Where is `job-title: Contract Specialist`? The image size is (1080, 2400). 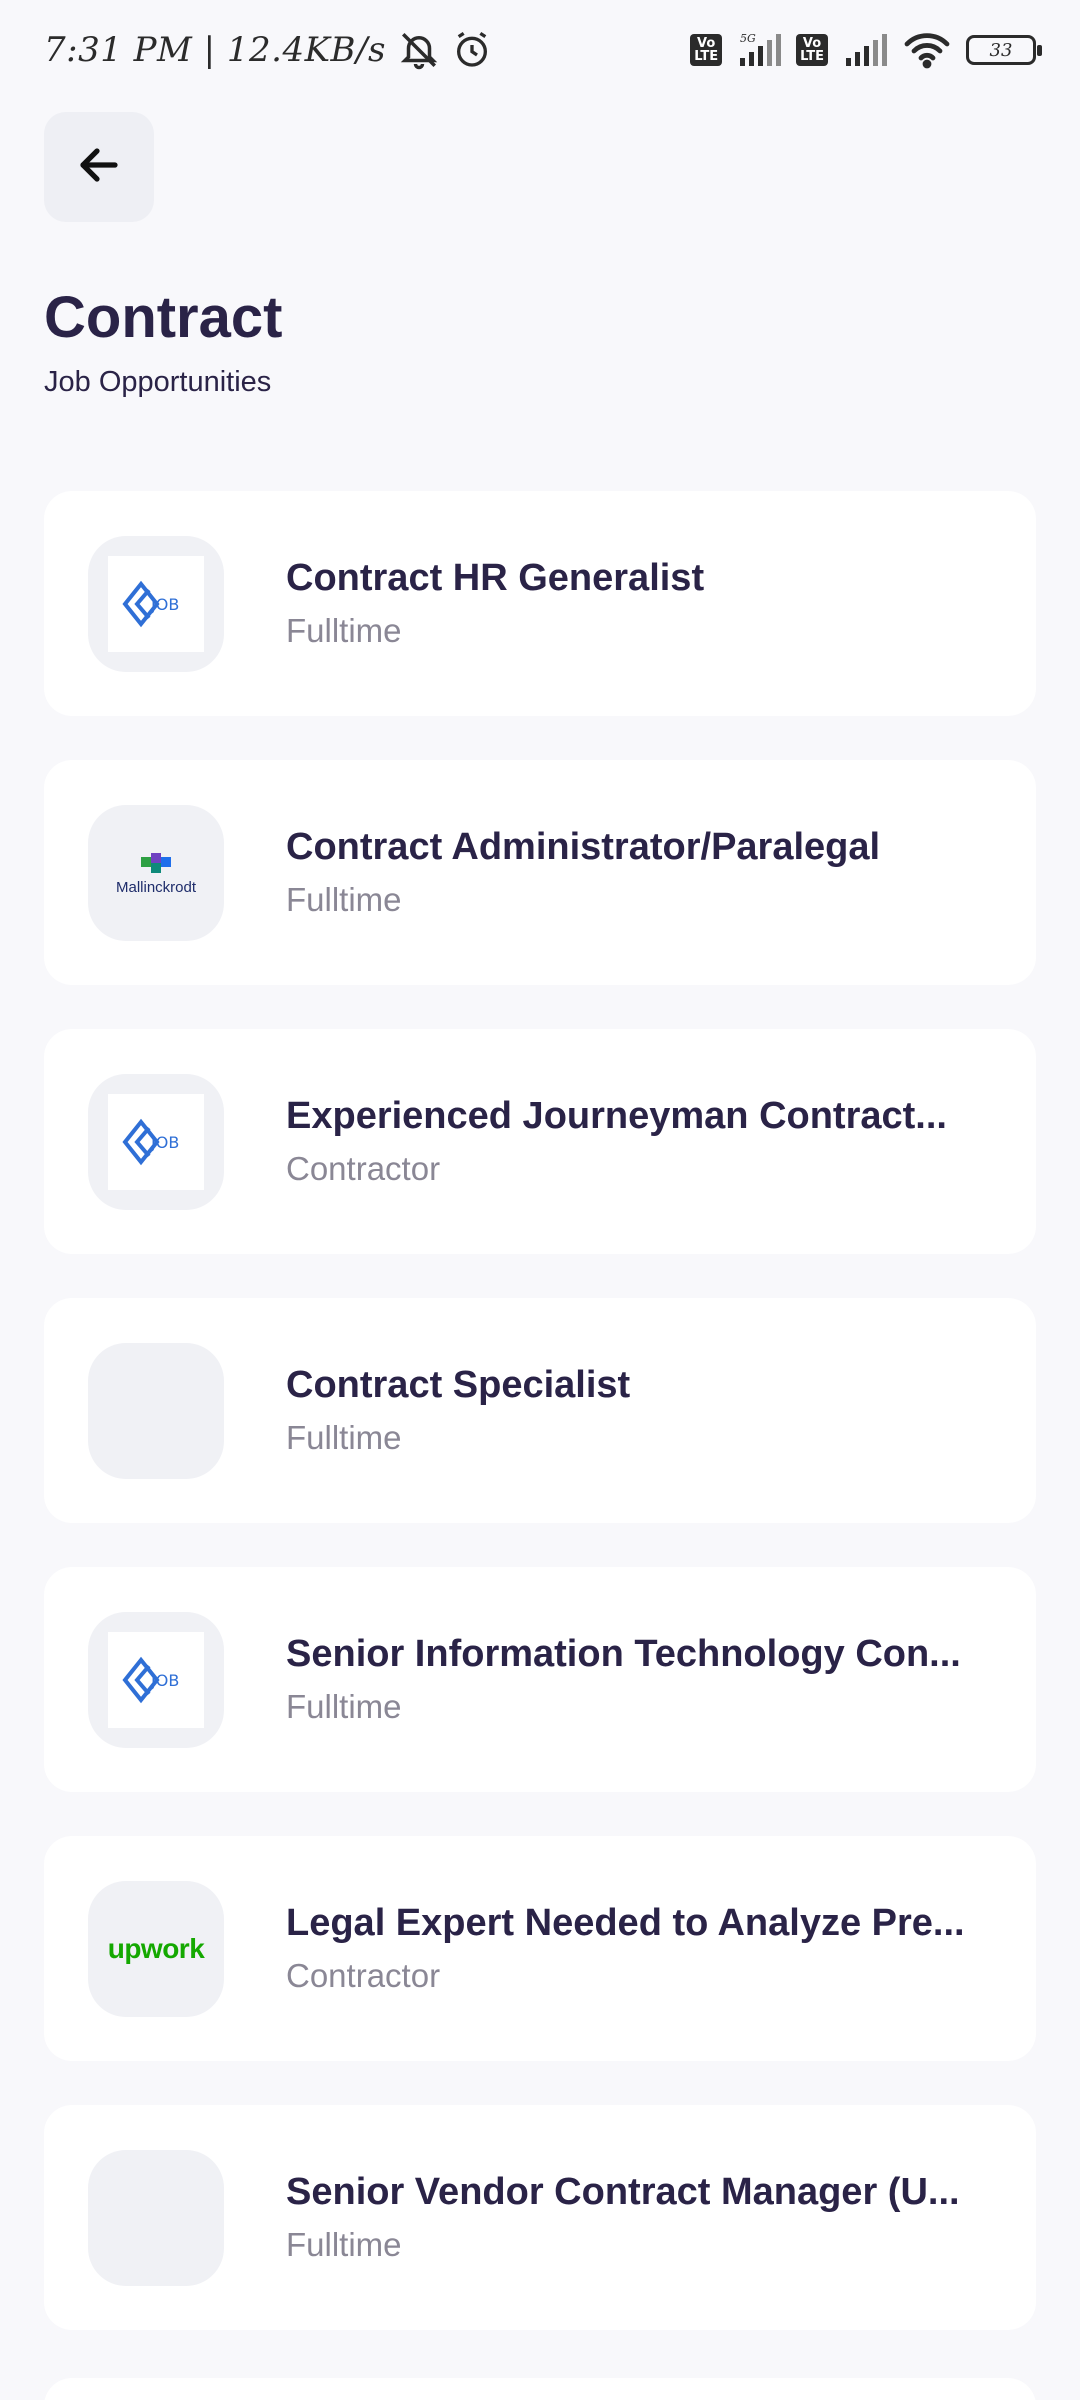 job-title: Contract Specialist is located at coordinates (458, 1385).